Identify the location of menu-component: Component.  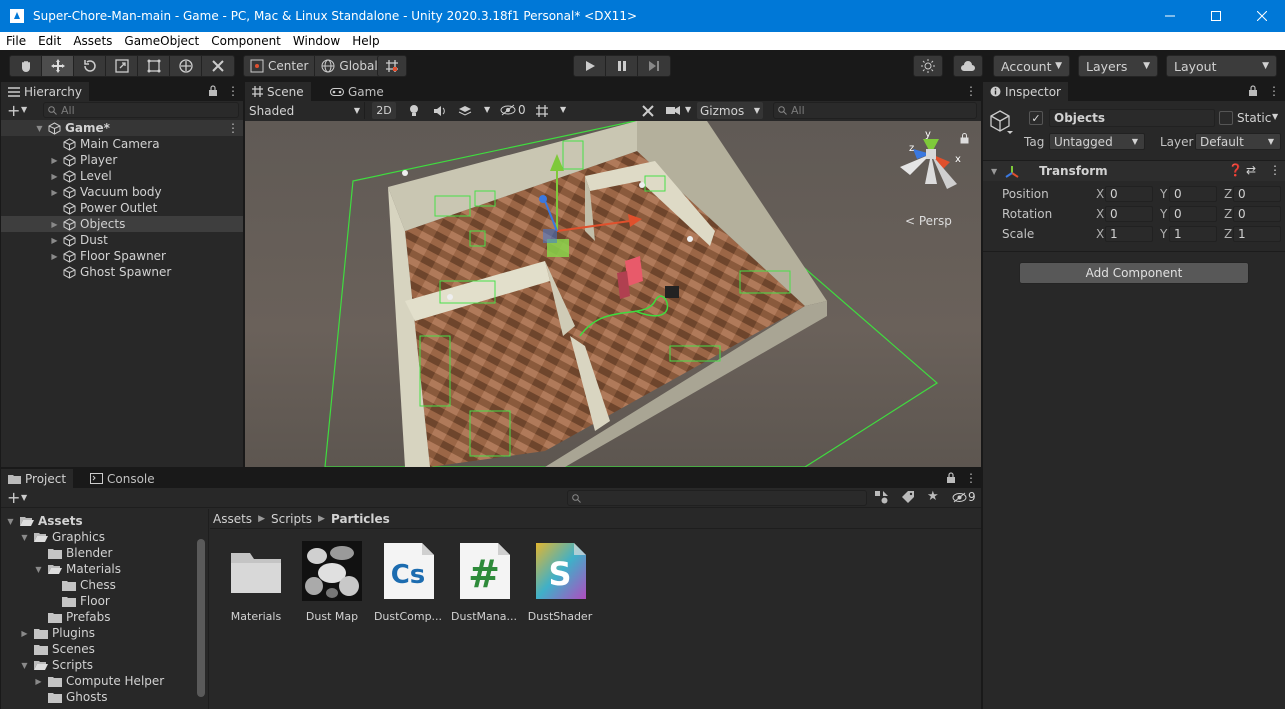
(246, 41).